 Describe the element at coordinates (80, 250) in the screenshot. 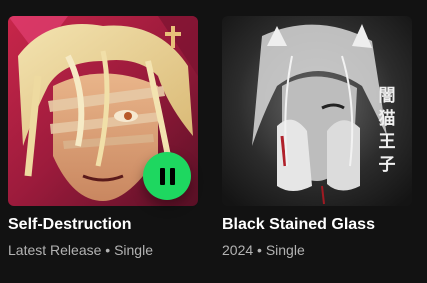

I see `release-subtitle: Latest Release • Single` at that location.